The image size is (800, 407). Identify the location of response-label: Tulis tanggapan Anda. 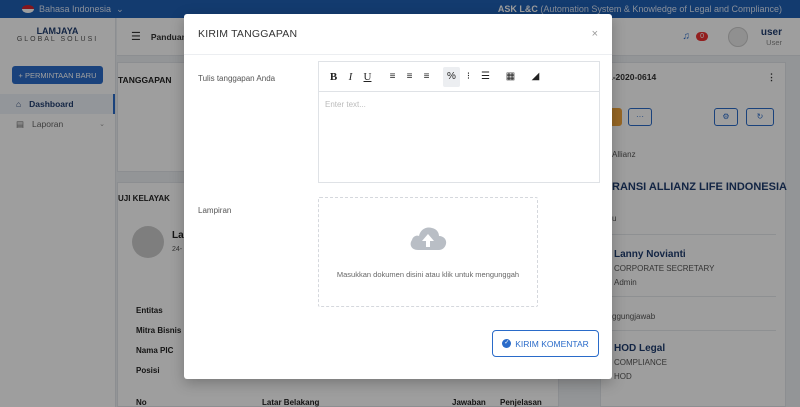
(237, 78).